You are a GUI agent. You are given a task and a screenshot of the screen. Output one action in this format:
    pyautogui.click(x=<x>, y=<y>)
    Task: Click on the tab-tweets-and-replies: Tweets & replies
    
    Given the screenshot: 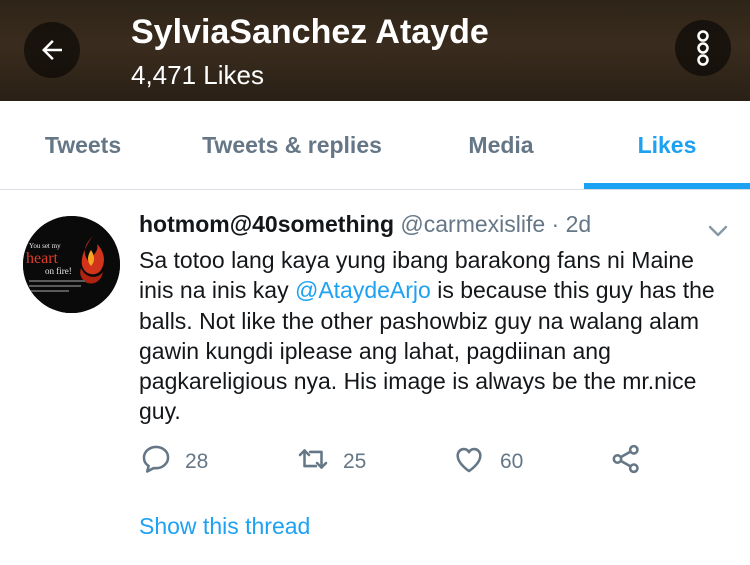 What is the action you would take?
    pyautogui.click(x=292, y=145)
    